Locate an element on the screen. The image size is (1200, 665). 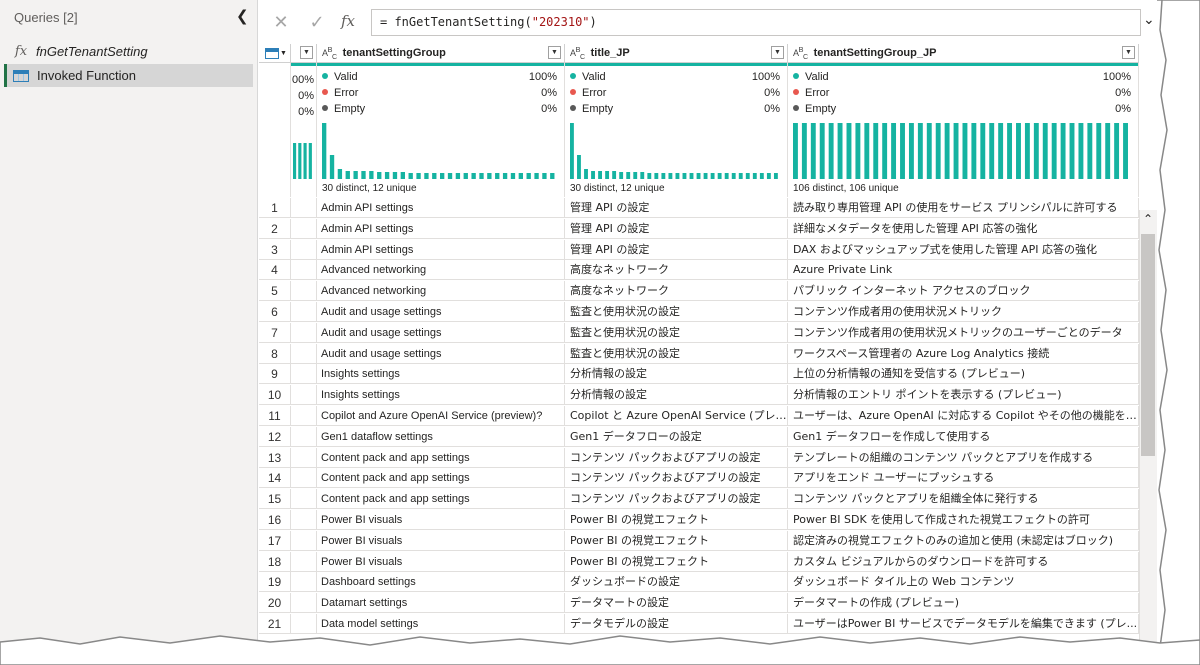
cell-title-jp: データマートの設定 is located at coordinates (676, 603).